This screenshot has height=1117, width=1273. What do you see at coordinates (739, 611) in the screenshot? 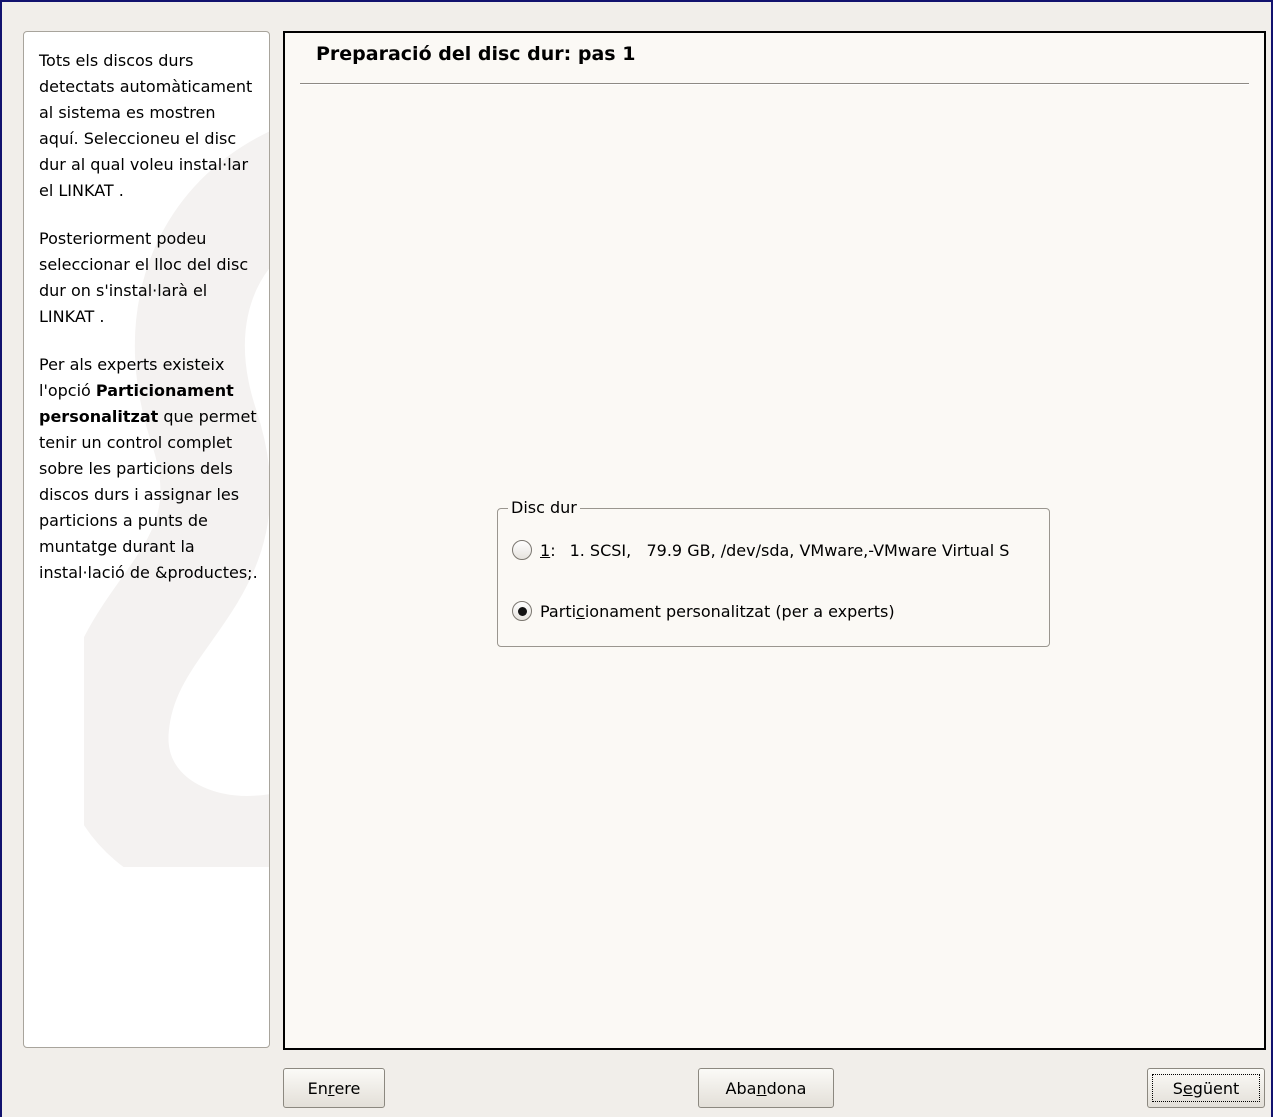
I see `custom-partitioning-label: ionament personalitzat (per a experts)` at bounding box center [739, 611].